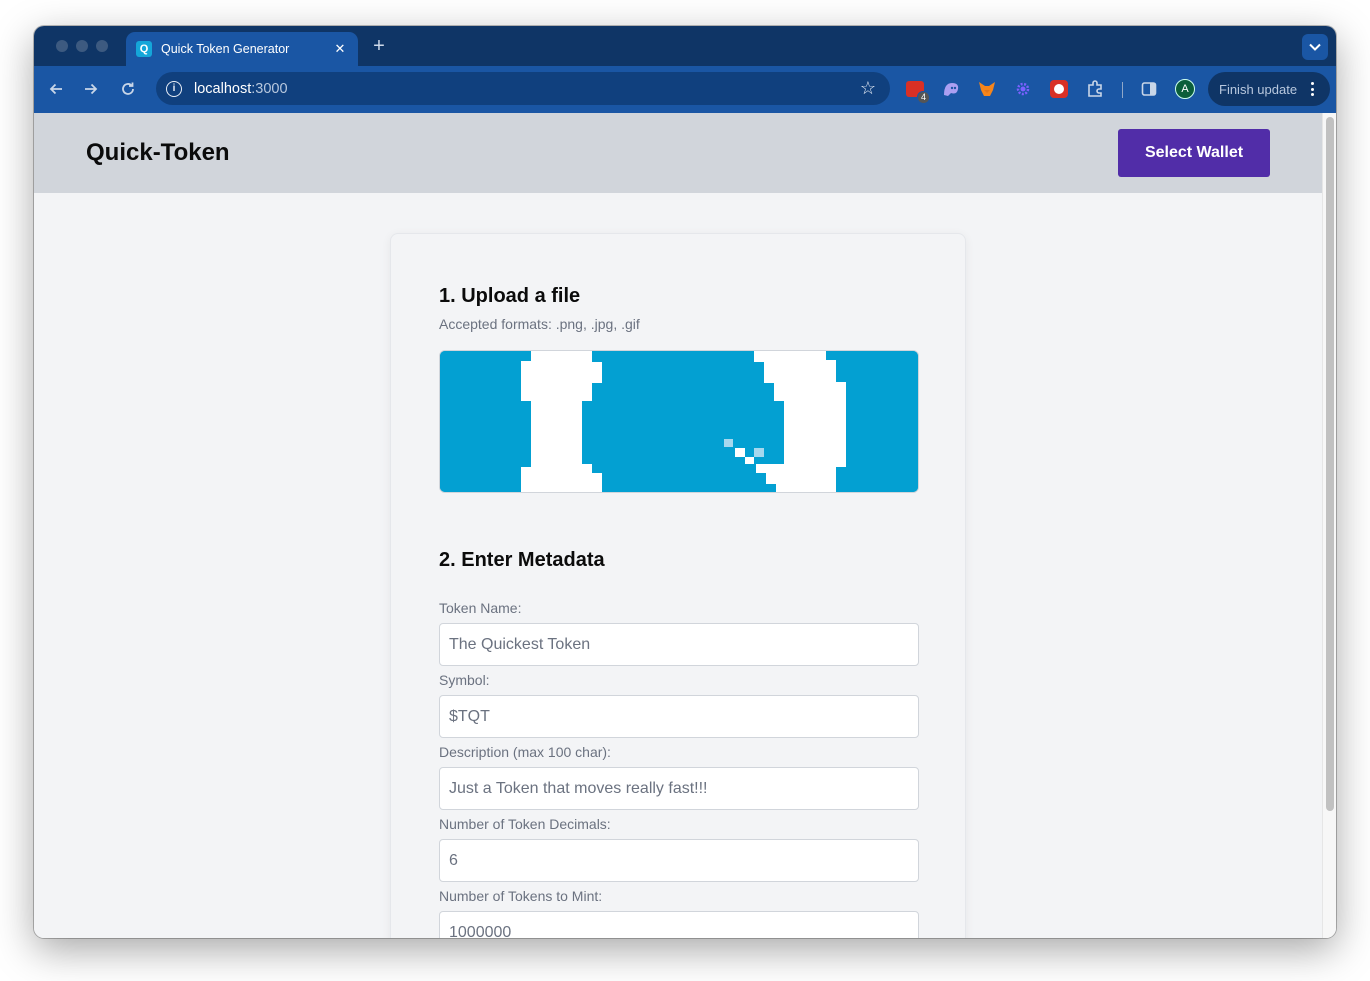  I want to click on extension-gear-icon, so click(1023, 89).